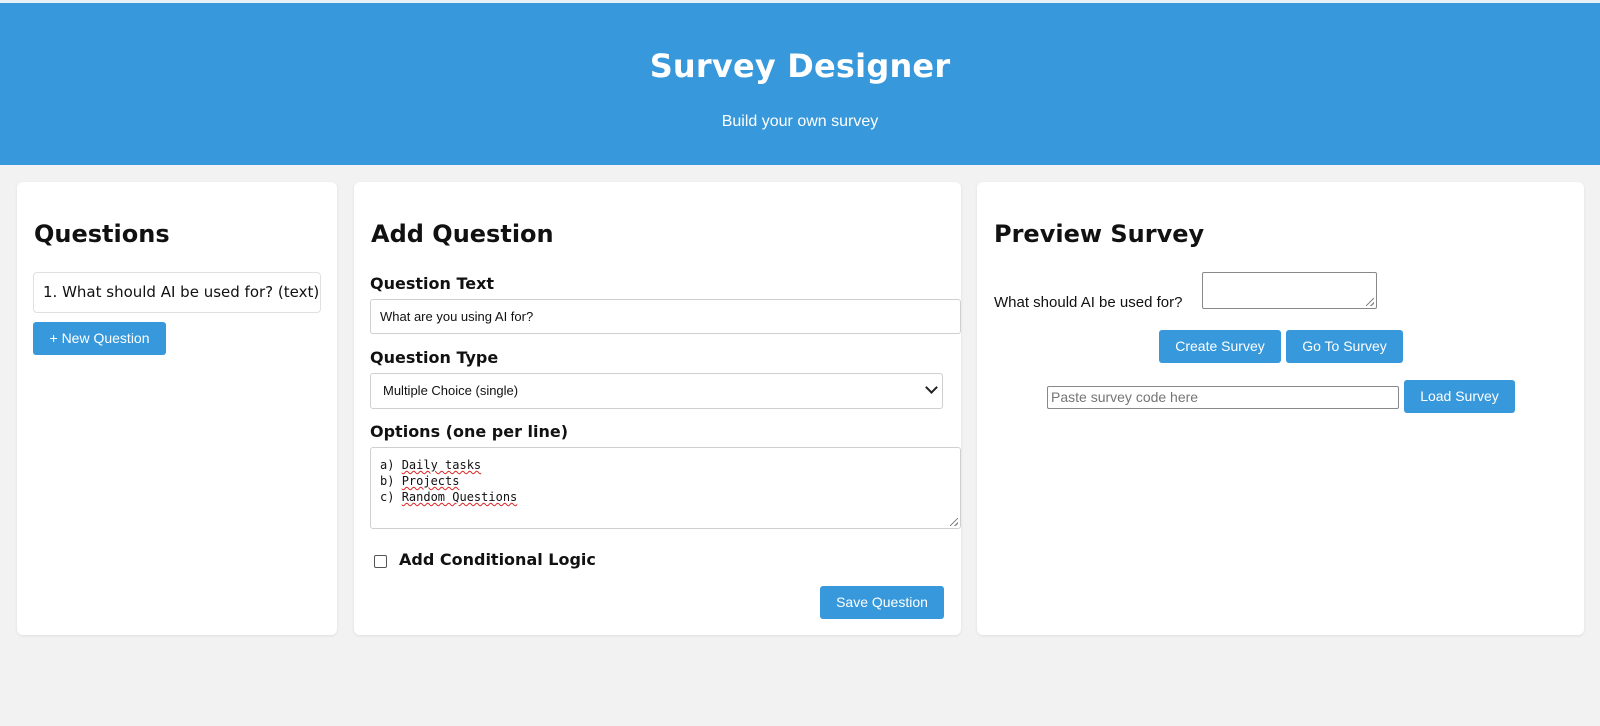  Describe the element at coordinates (800, 66) in the screenshot. I see `page-title: Survey Designer` at that location.